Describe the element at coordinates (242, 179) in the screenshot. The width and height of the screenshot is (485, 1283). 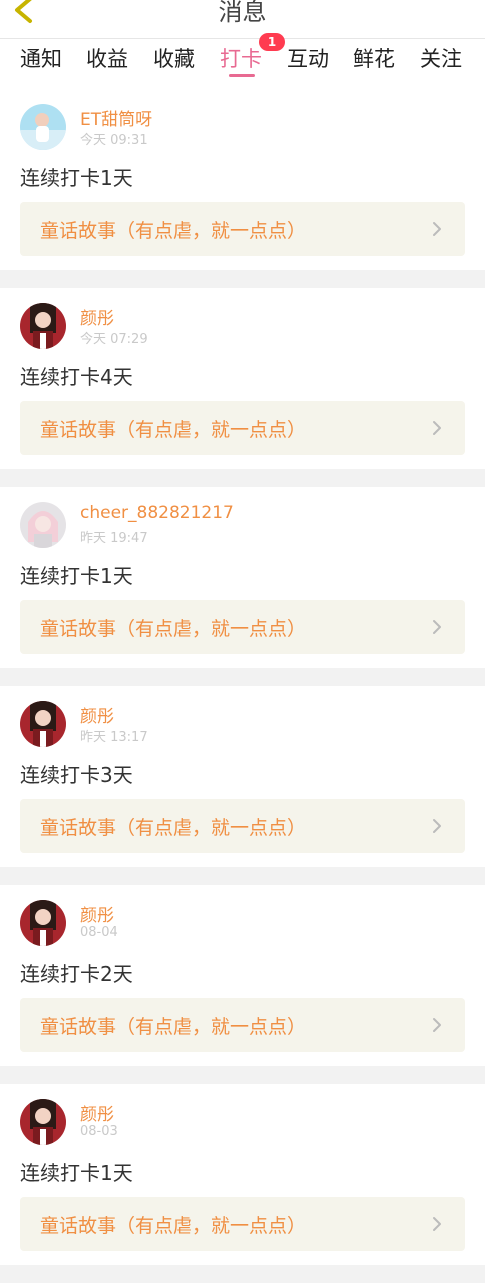
I see `list-item: ET甜筒呀 今天 09:31 连续打卡1天 童话故事（有点虐，就一点点）` at that location.